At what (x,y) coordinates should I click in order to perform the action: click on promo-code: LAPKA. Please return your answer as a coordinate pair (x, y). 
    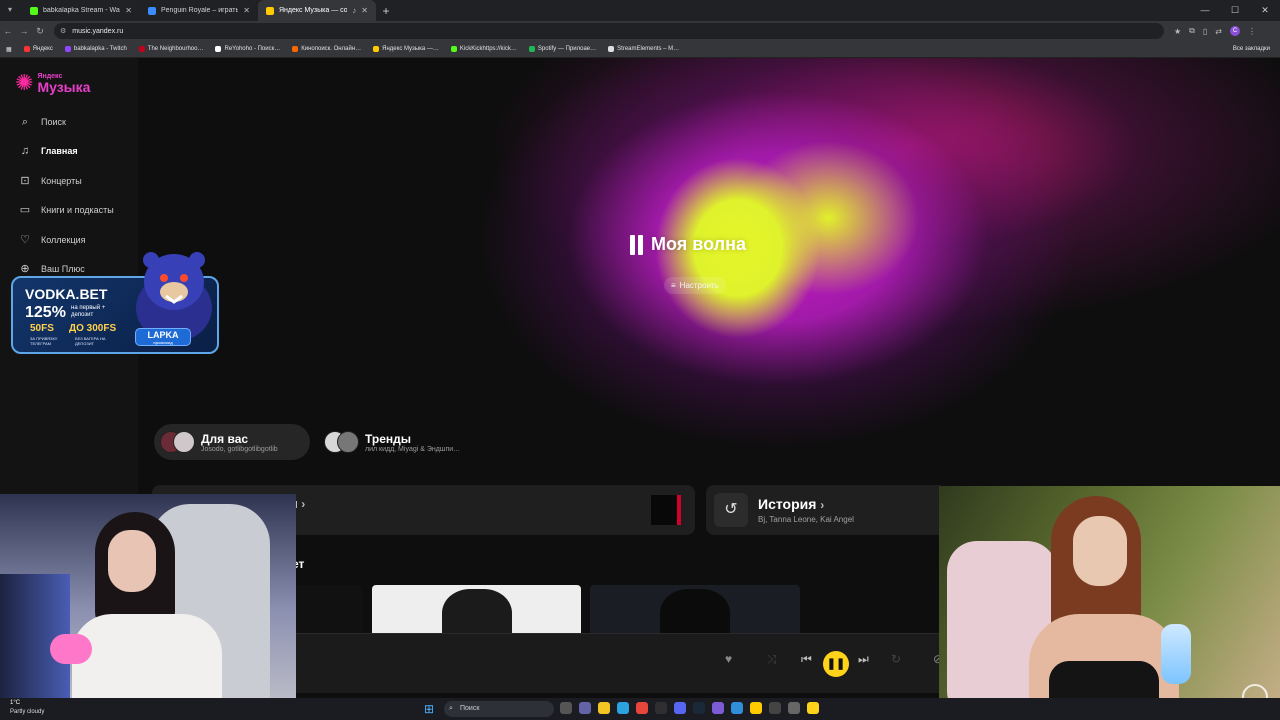
    Looking at the image, I should click on (163, 335).